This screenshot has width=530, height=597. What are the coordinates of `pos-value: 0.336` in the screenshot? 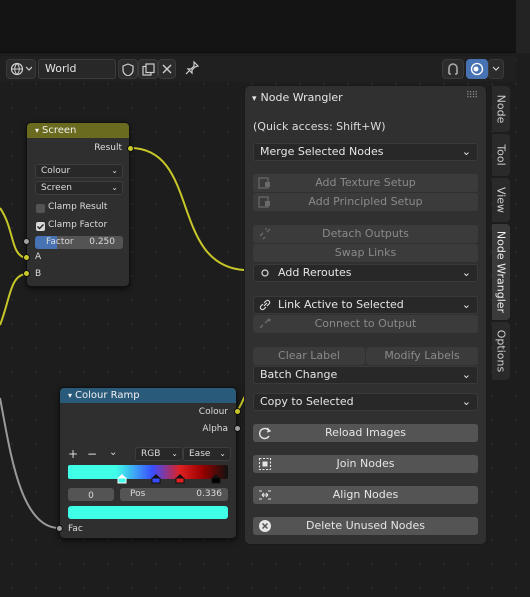 It's located at (209, 494).